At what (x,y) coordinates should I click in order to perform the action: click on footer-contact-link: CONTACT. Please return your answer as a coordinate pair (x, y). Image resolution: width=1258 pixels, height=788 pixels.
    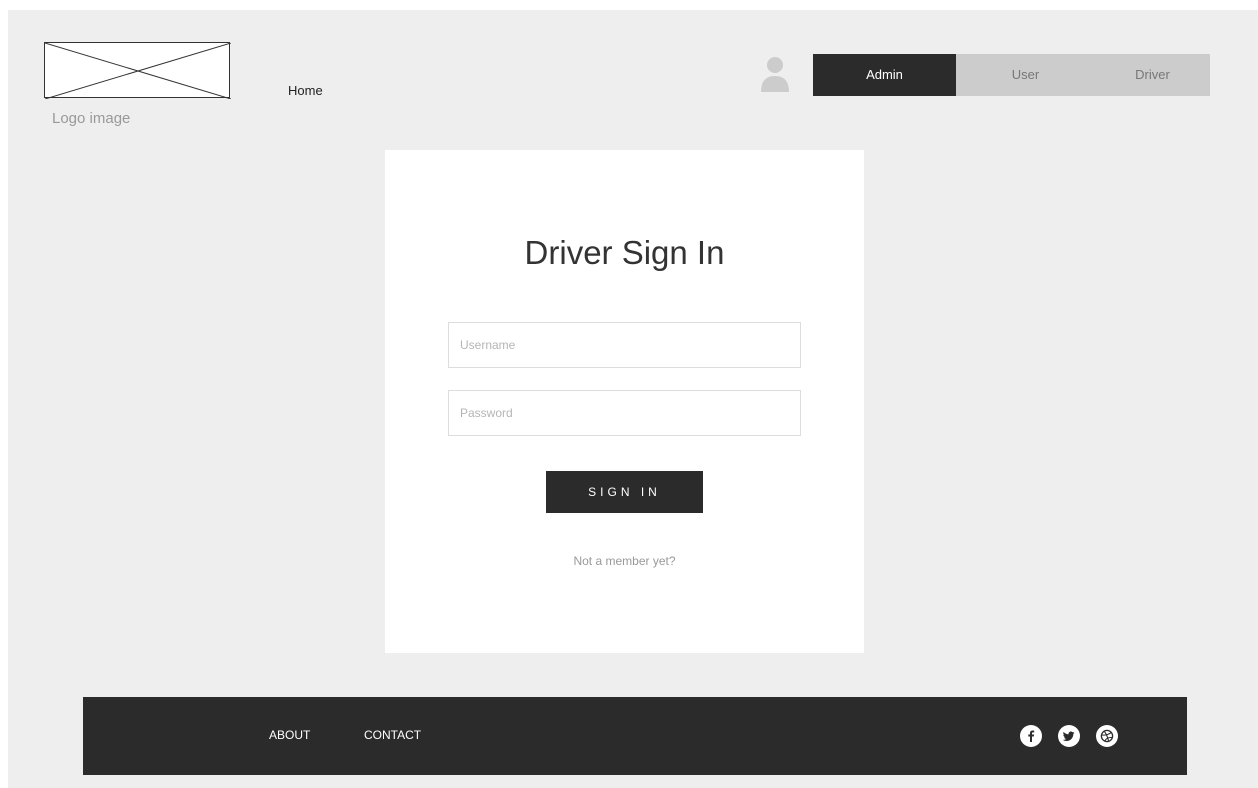
    Looking at the image, I should click on (392, 735).